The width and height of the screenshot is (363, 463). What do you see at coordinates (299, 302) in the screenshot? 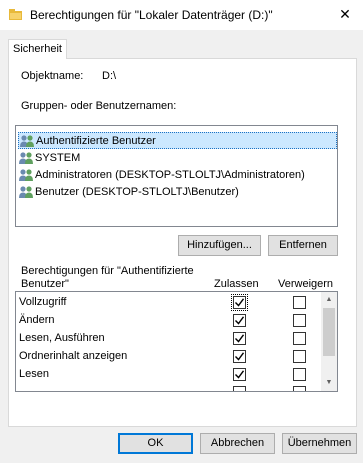
I see `deny-checkbox-full-control` at bounding box center [299, 302].